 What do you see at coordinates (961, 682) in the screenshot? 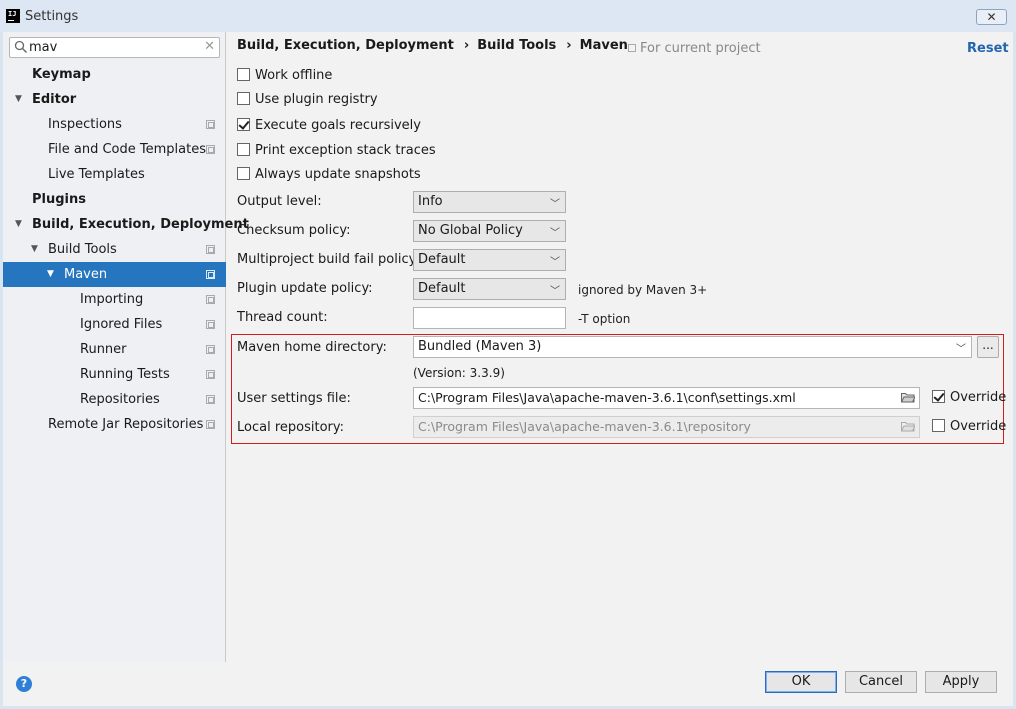
I see `apply-button: Apply` at bounding box center [961, 682].